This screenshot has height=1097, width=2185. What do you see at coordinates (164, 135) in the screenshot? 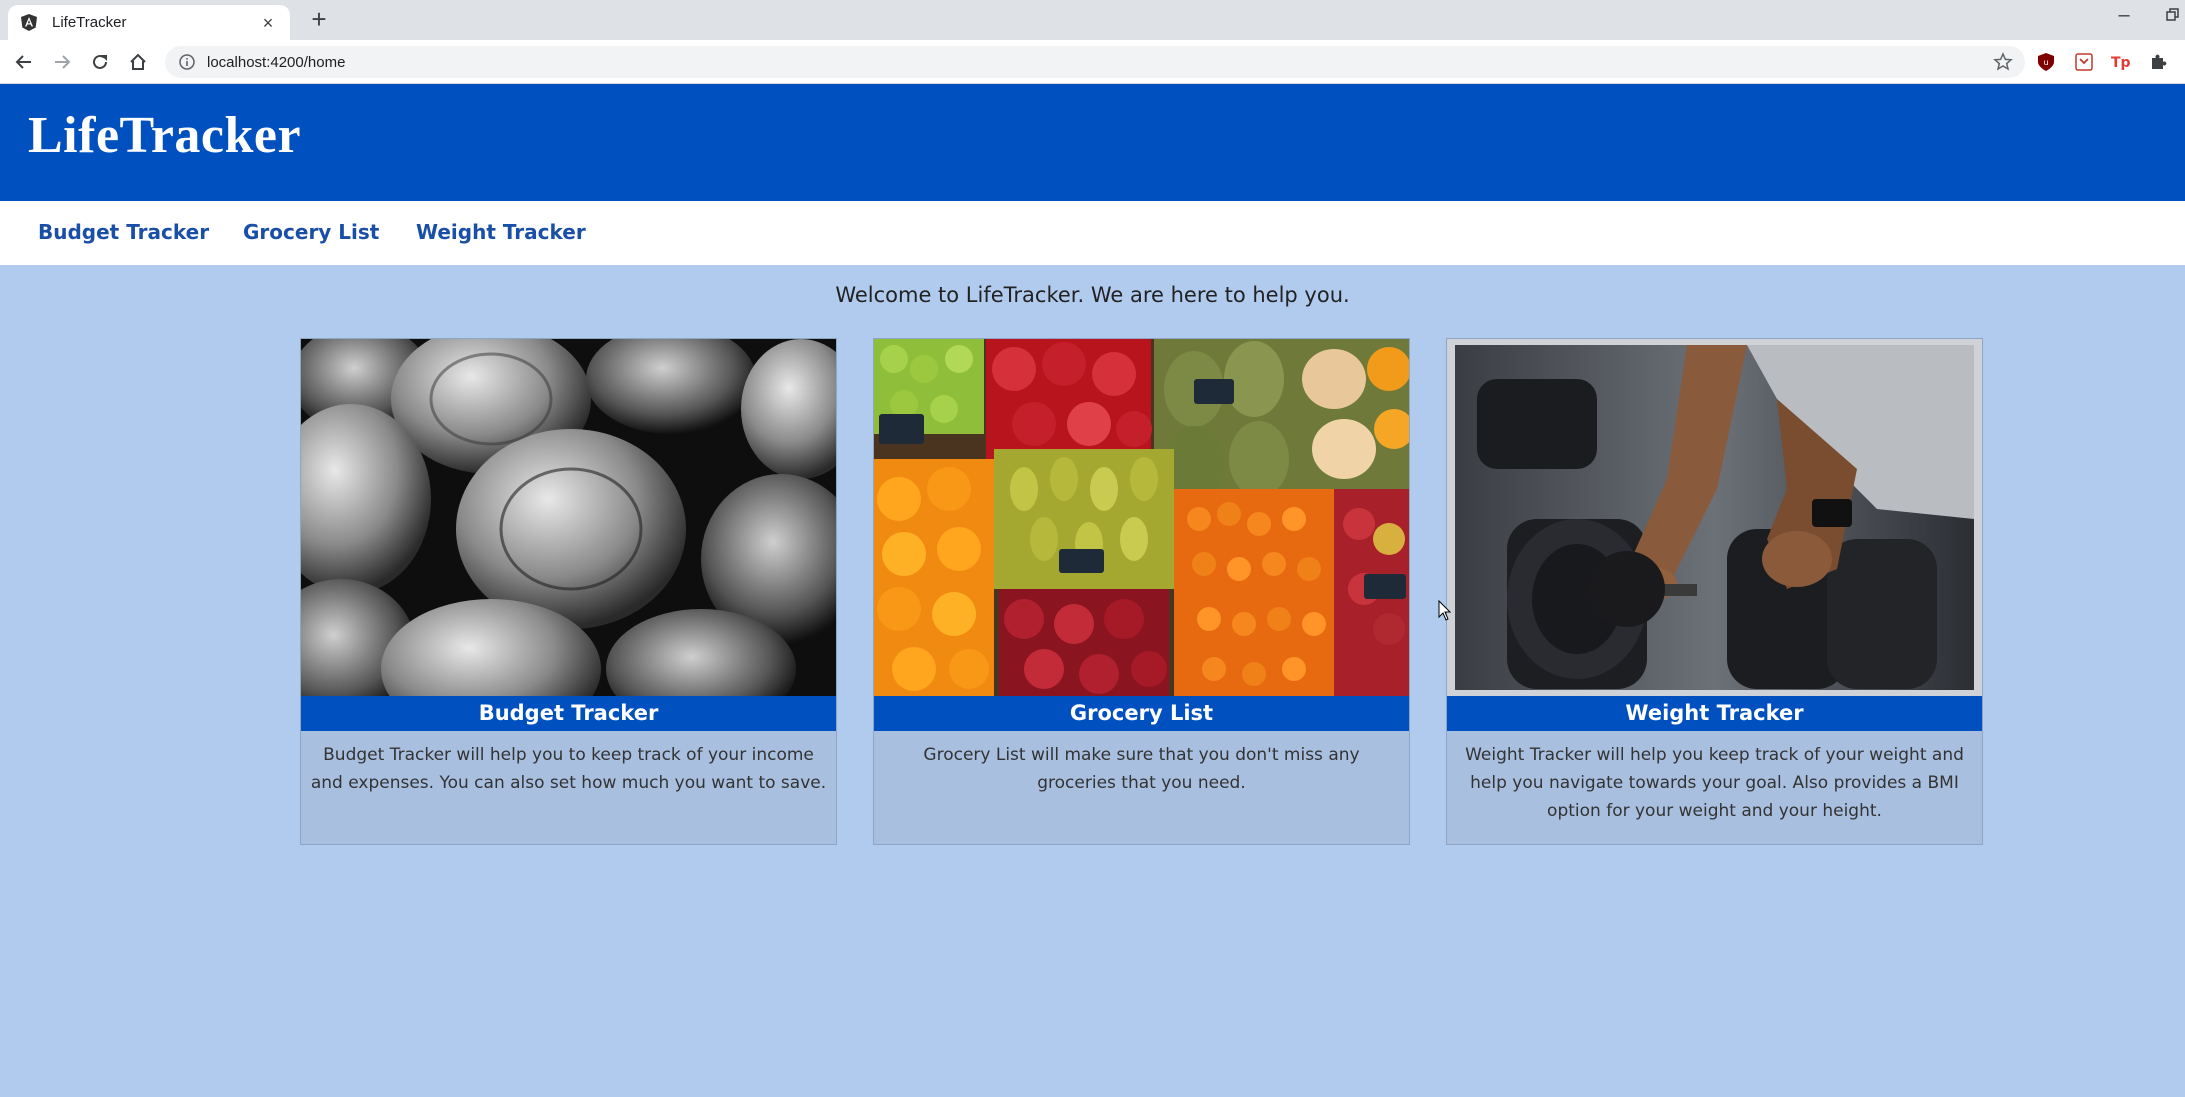
I see `app-brand-title: LifeTracker` at bounding box center [164, 135].